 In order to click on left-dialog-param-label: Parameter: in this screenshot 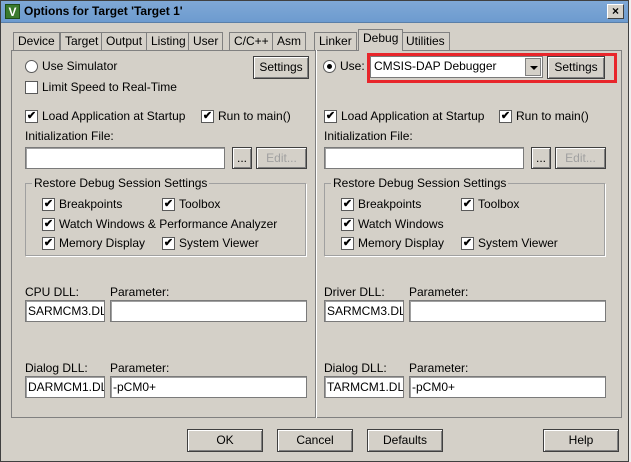, I will do `click(140, 368)`.